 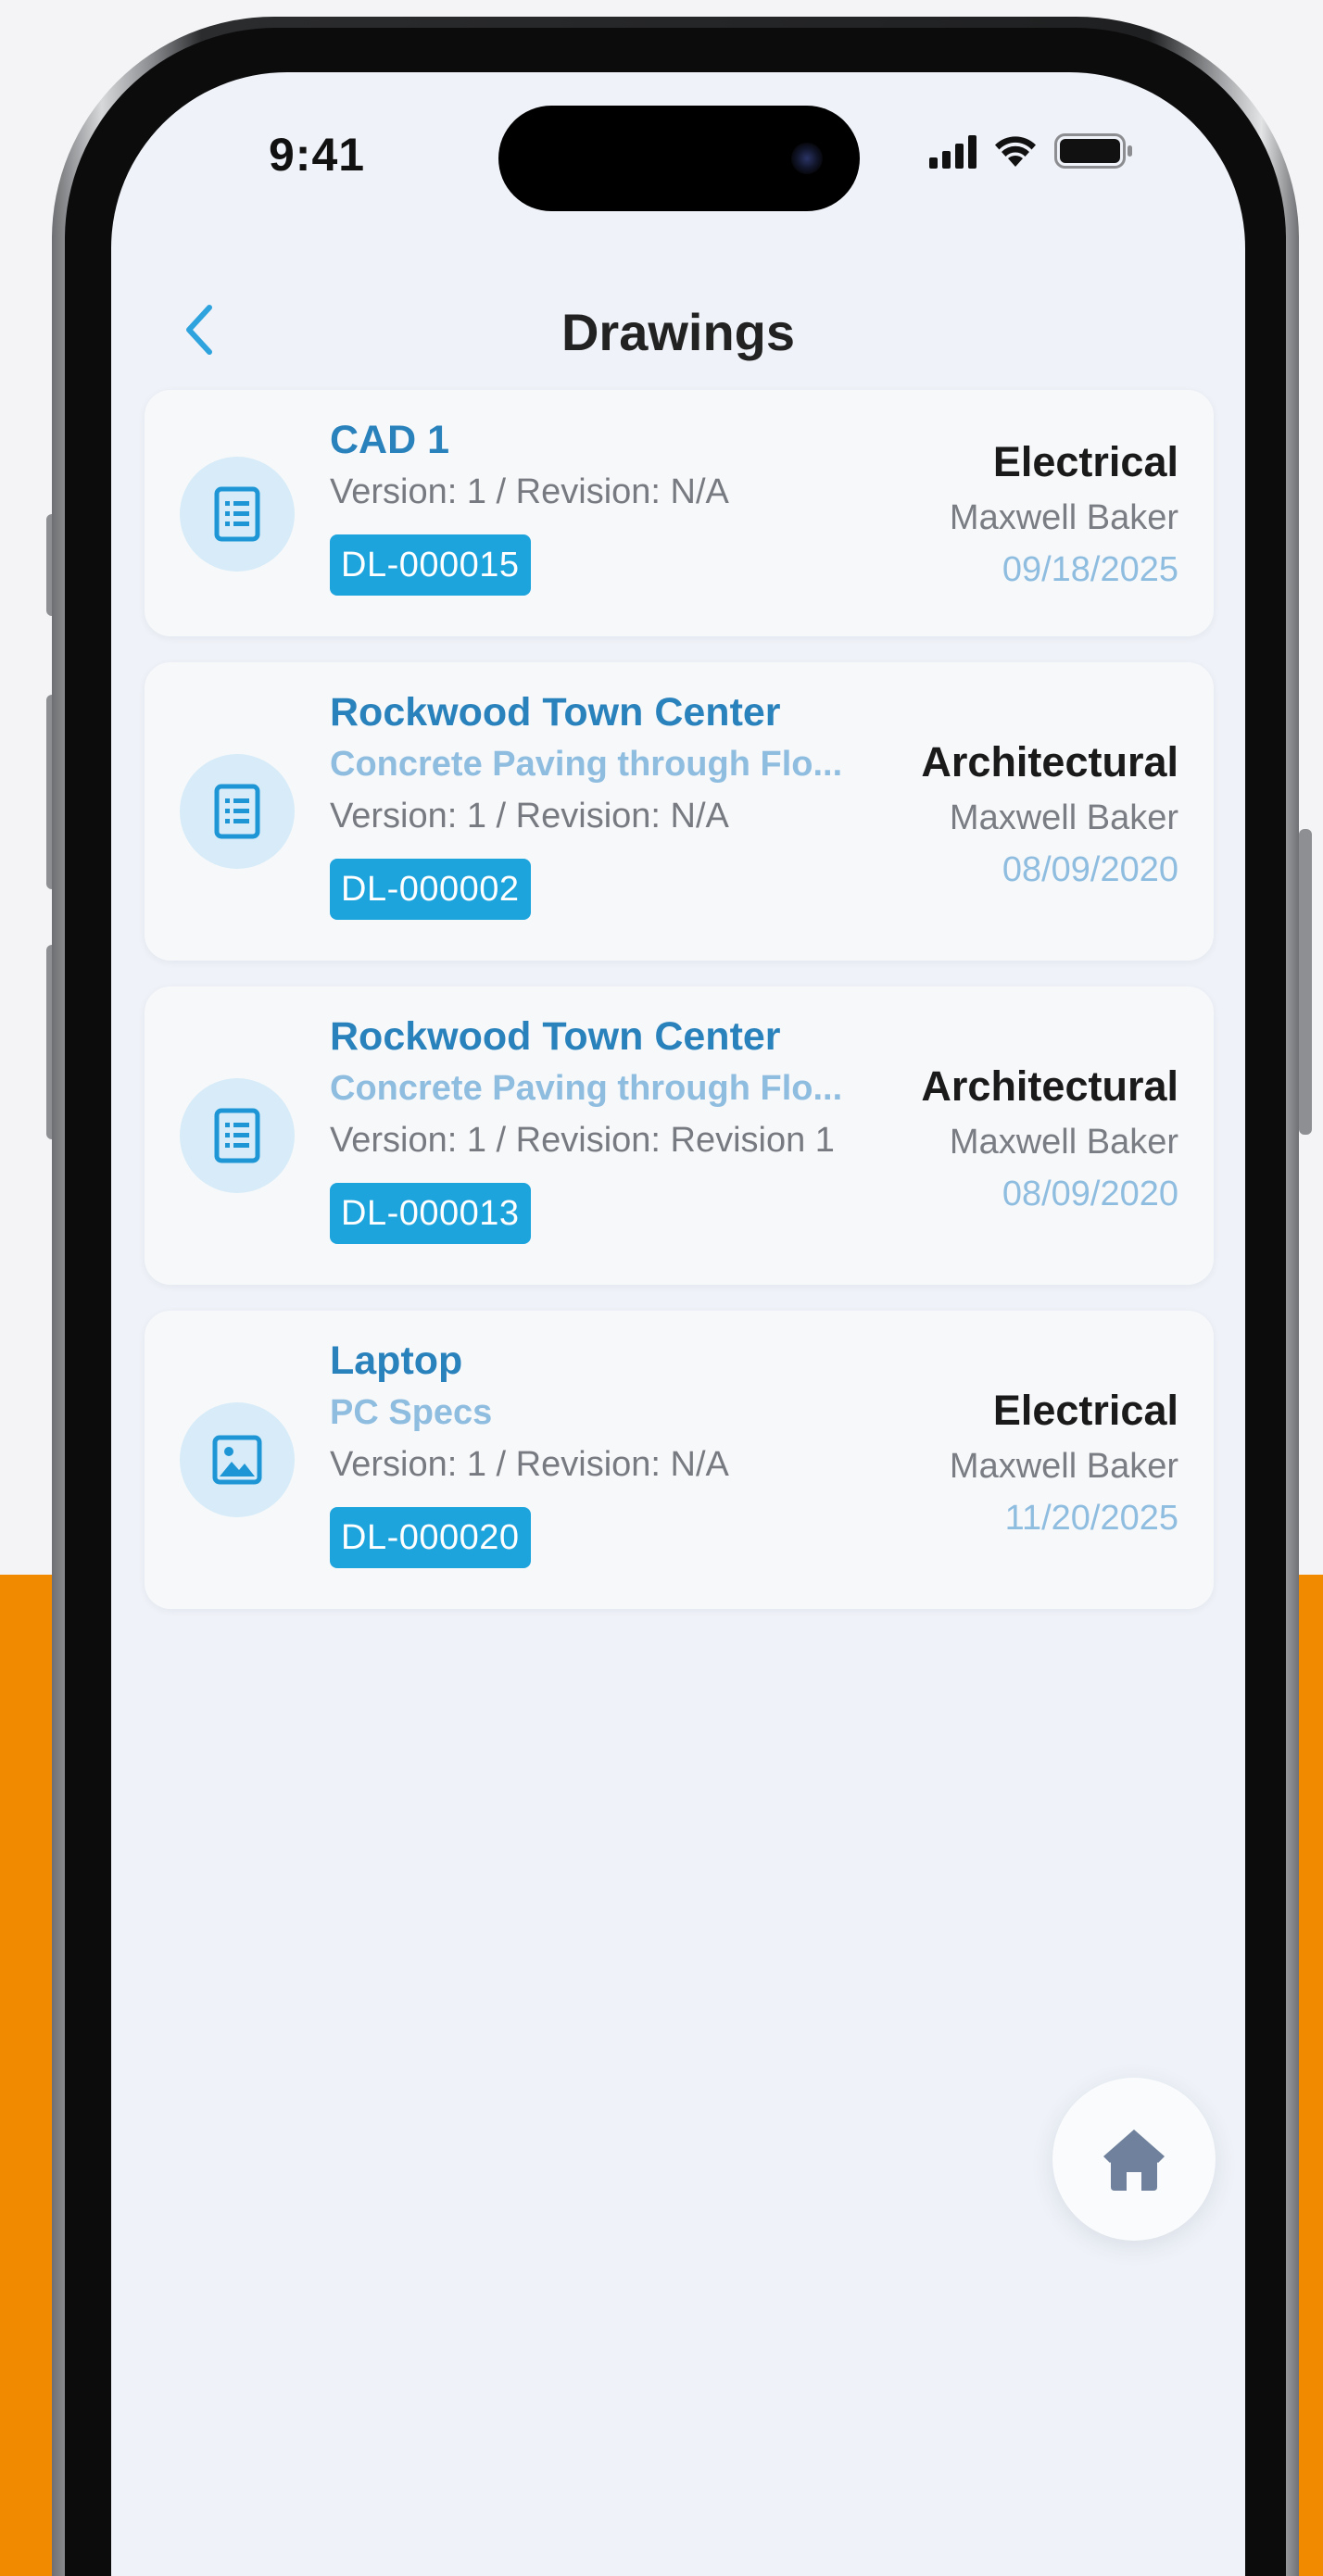 What do you see at coordinates (430, 1213) in the screenshot?
I see `drawing-id-badge: DL-000013` at bounding box center [430, 1213].